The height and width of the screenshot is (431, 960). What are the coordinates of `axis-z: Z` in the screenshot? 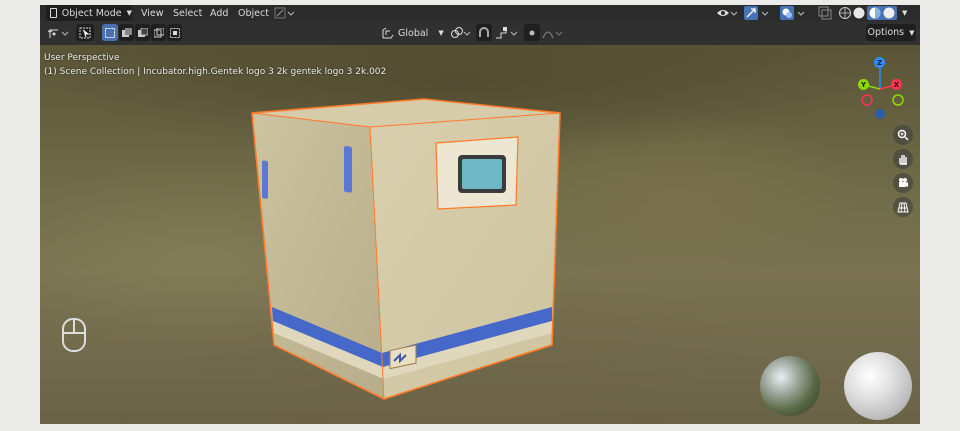 It's located at (879, 62).